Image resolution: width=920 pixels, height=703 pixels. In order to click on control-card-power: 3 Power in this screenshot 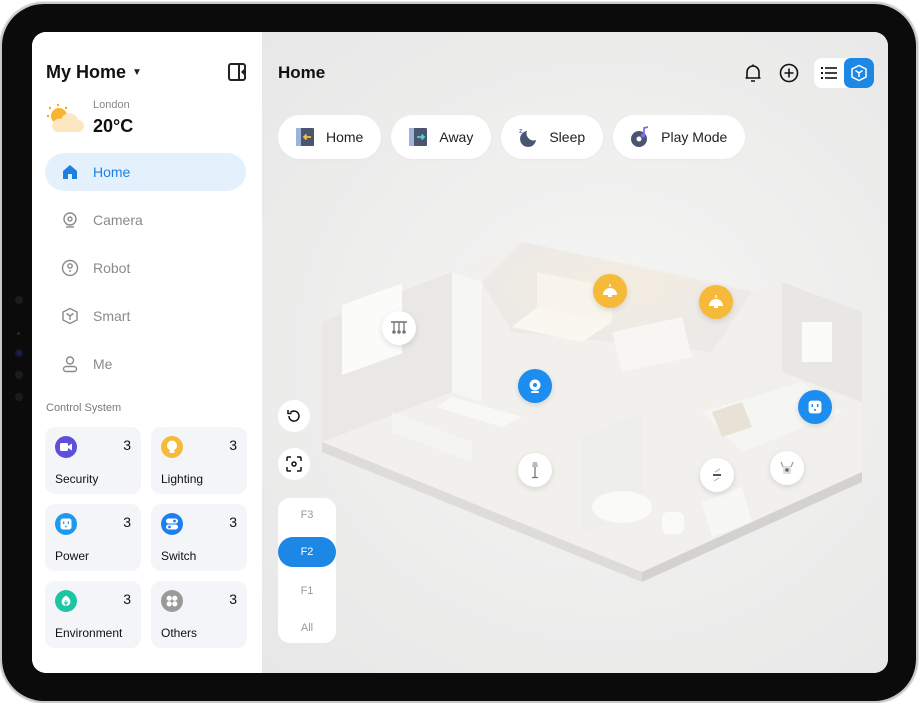, I will do `click(93, 537)`.